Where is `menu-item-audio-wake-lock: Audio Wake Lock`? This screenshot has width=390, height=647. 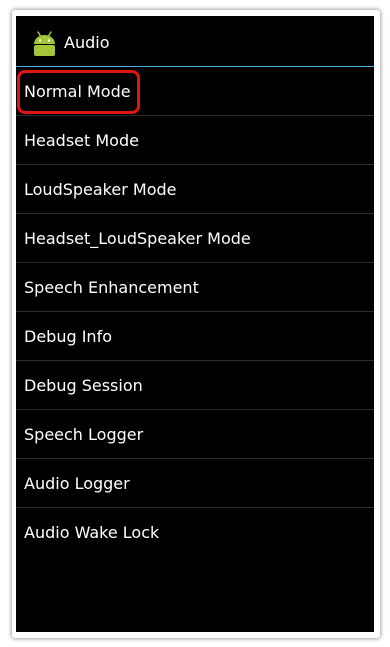 menu-item-audio-wake-lock: Audio Wake Lock is located at coordinates (195, 532).